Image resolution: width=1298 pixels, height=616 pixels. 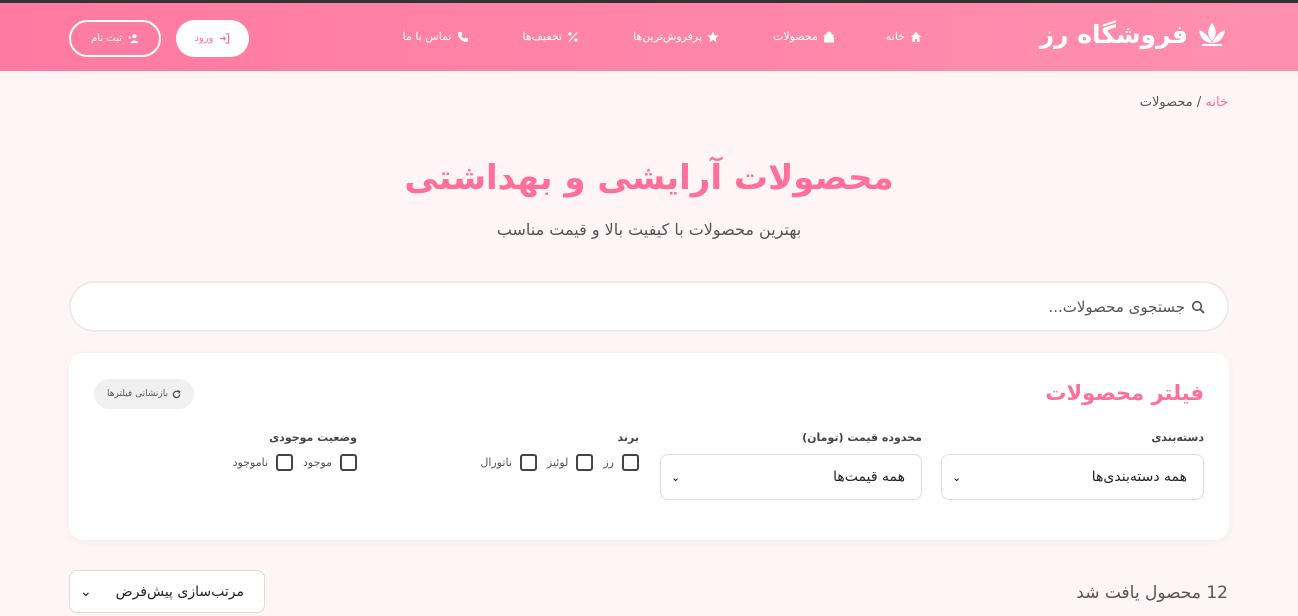 What do you see at coordinates (621, 462) in the screenshot?
I see `brand-option-rose: رز` at bounding box center [621, 462].